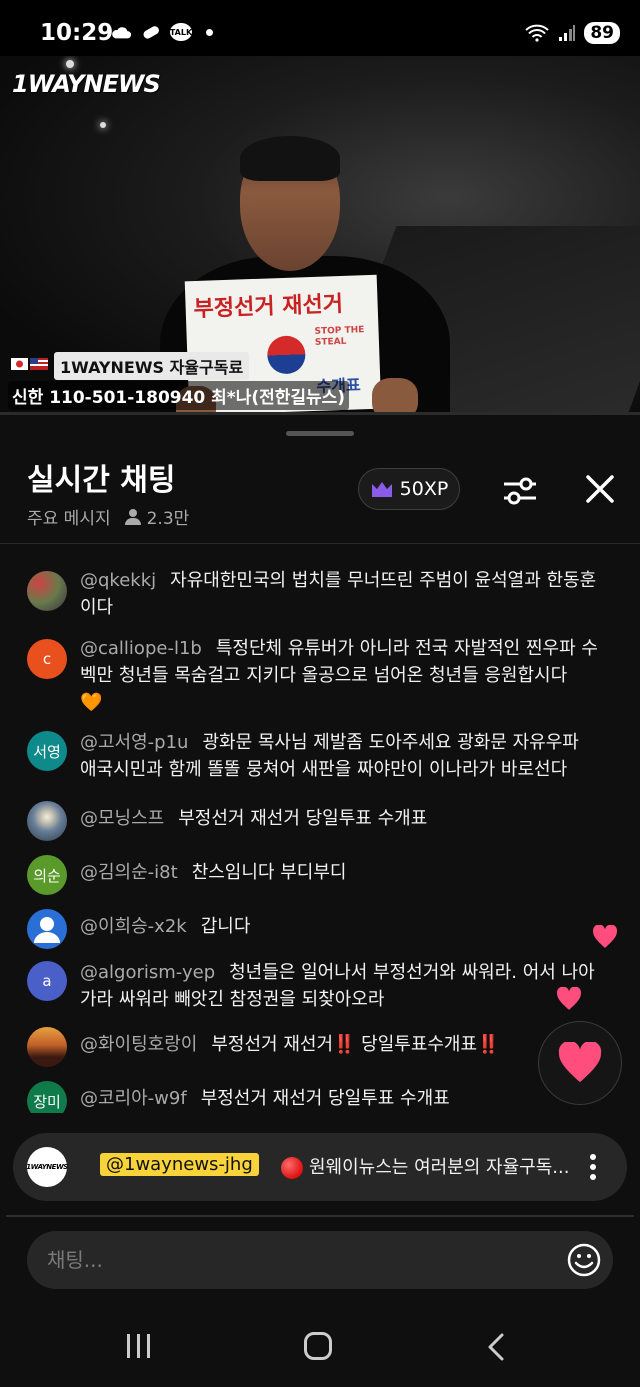  Describe the element at coordinates (122, 818) in the screenshot. I see `message-author: @모닝스프` at that location.